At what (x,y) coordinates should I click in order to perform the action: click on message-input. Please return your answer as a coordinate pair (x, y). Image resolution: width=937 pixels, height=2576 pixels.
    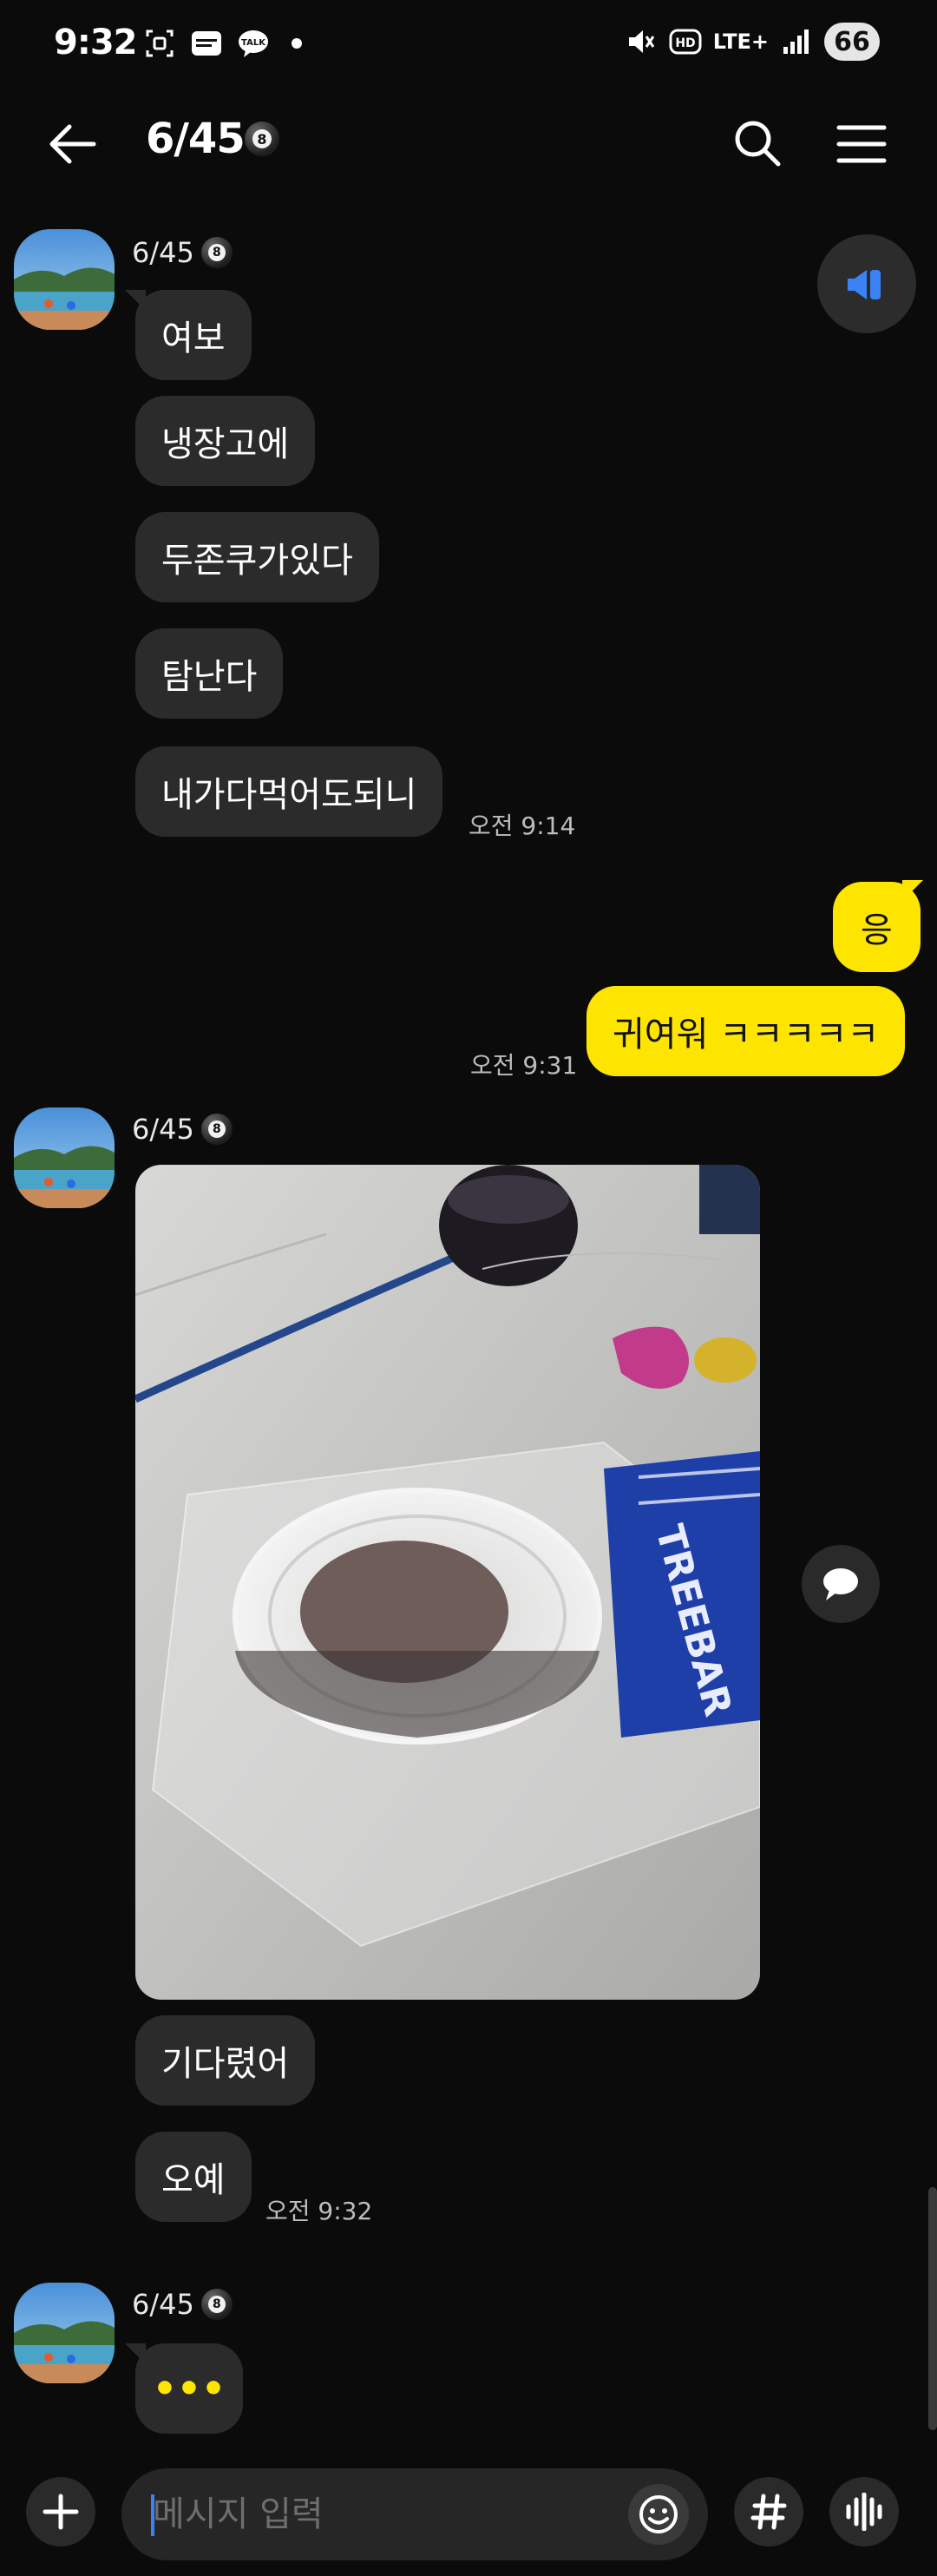
    Looking at the image, I should click on (387, 2514).